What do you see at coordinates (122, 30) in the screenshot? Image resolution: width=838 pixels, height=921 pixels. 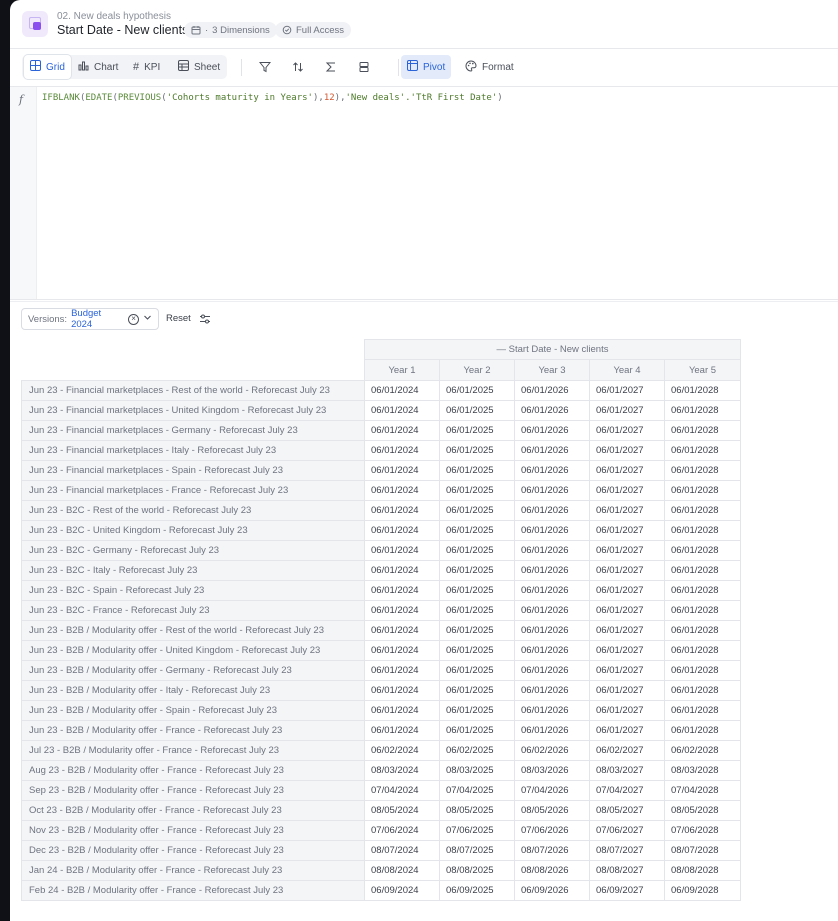 I see `page-title: Start Date - New clients` at bounding box center [122, 30].